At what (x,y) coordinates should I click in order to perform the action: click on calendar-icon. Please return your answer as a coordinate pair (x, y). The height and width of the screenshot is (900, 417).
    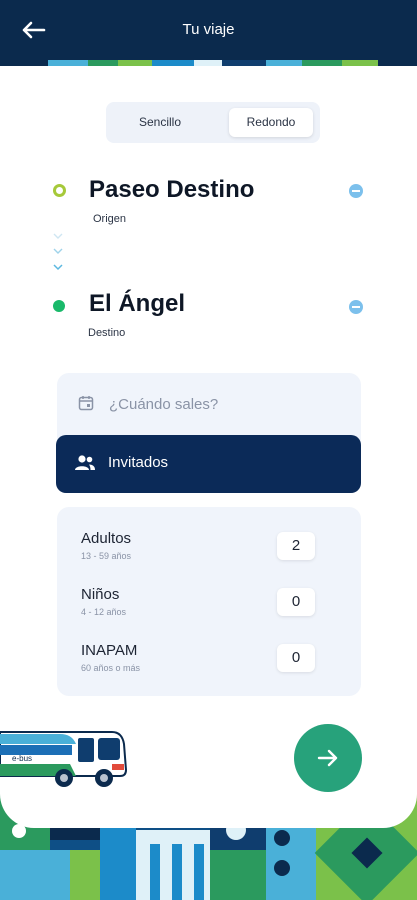
    Looking at the image, I should click on (86, 403).